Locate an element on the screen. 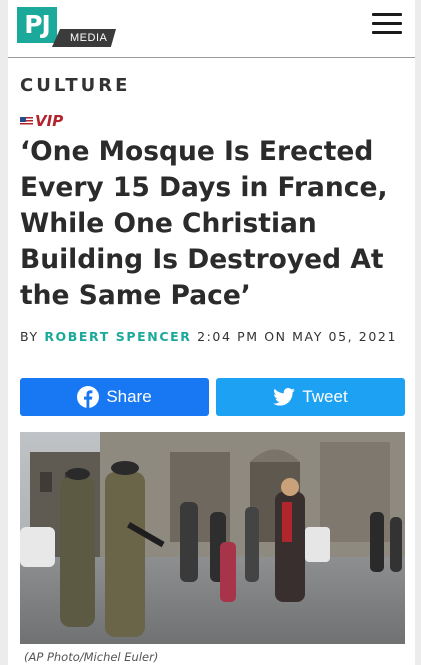 This screenshot has height=665, width=421. facebook-share-button: Share is located at coordinates (114, 397).